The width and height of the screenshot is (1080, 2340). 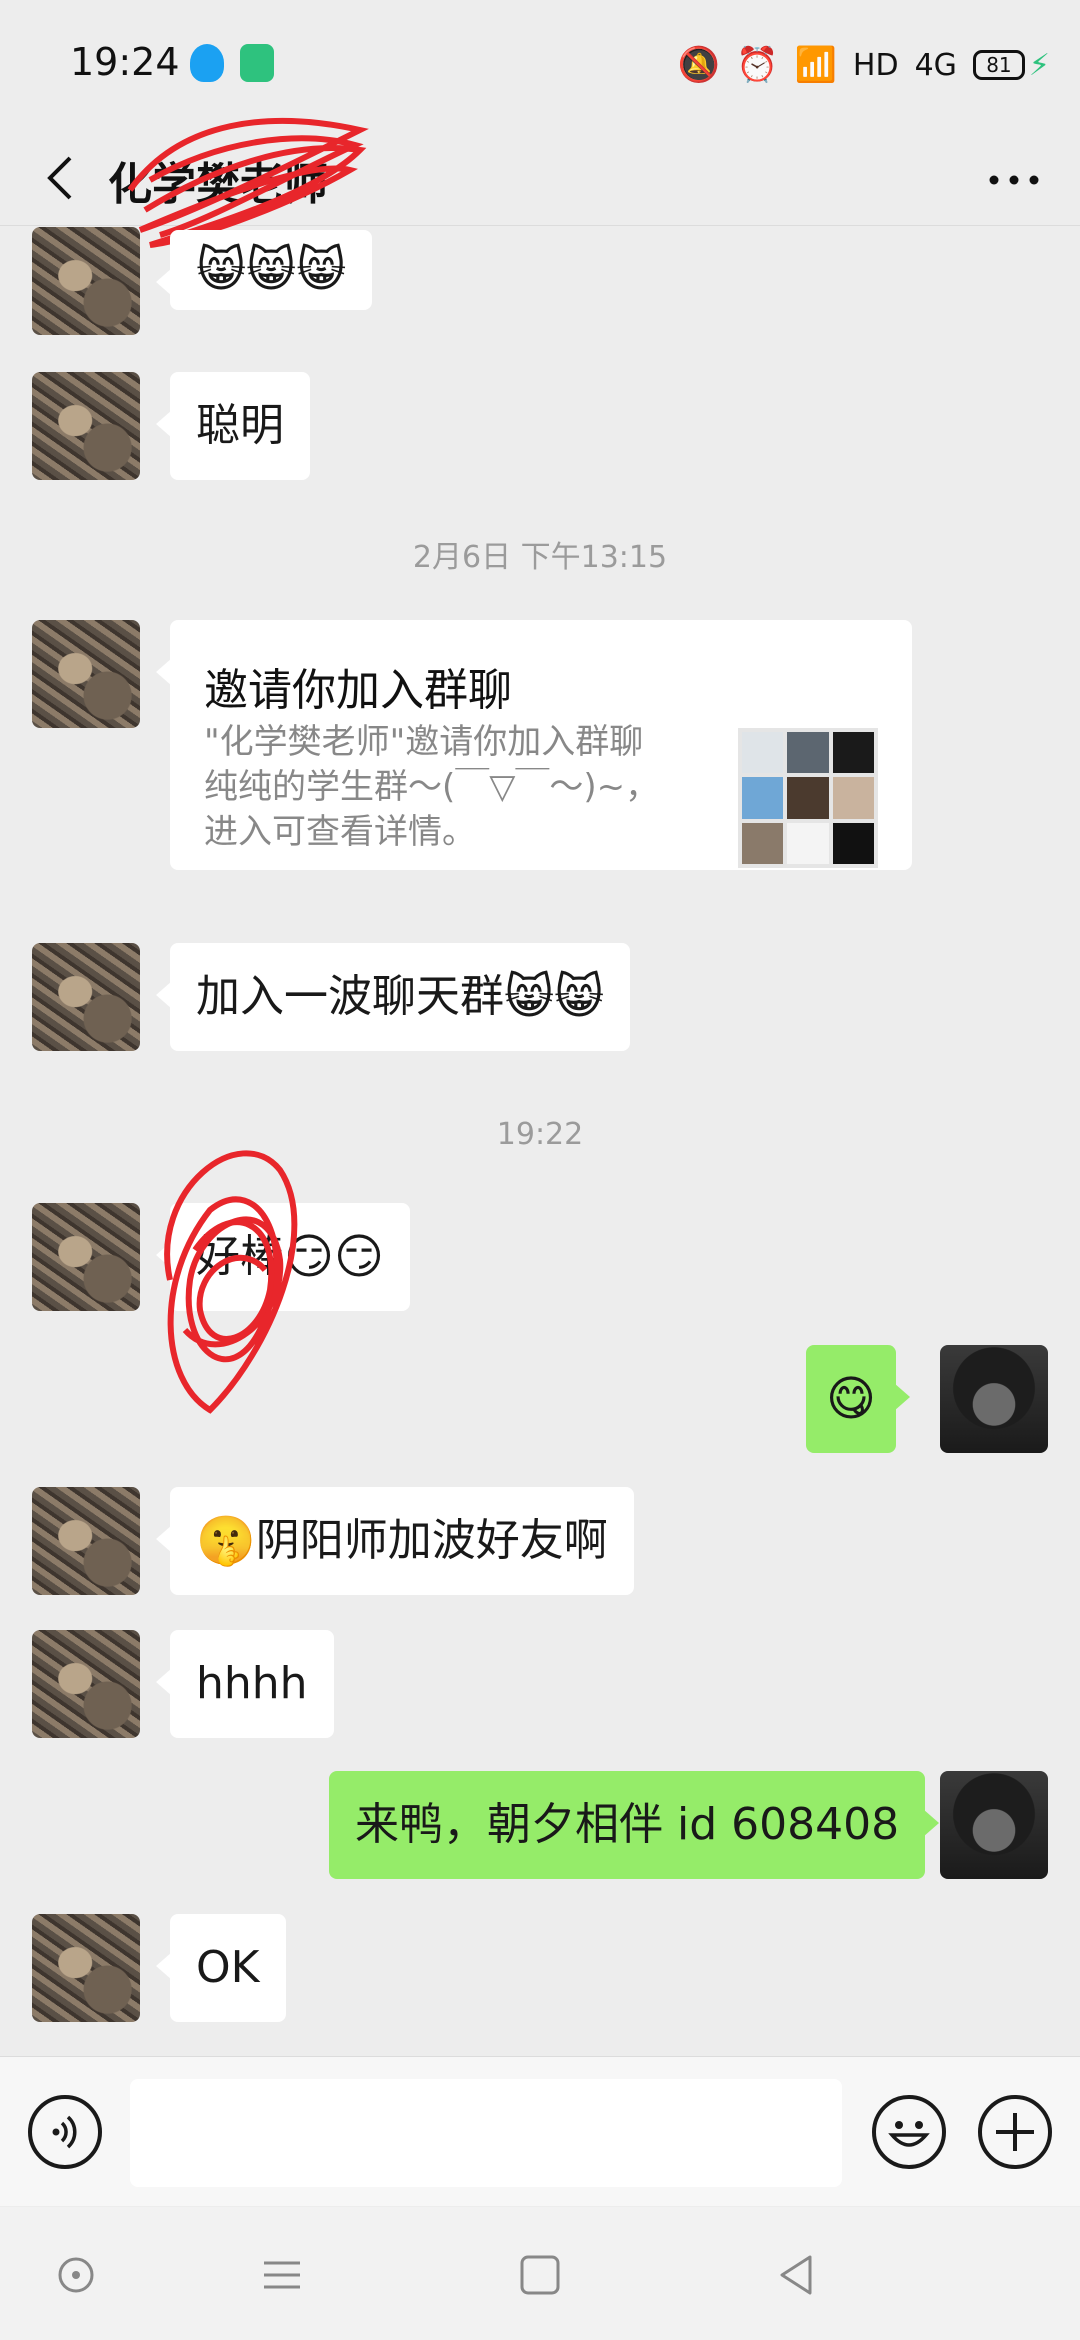 I want to click on plus-icon, so click(x=1015, y=2132).